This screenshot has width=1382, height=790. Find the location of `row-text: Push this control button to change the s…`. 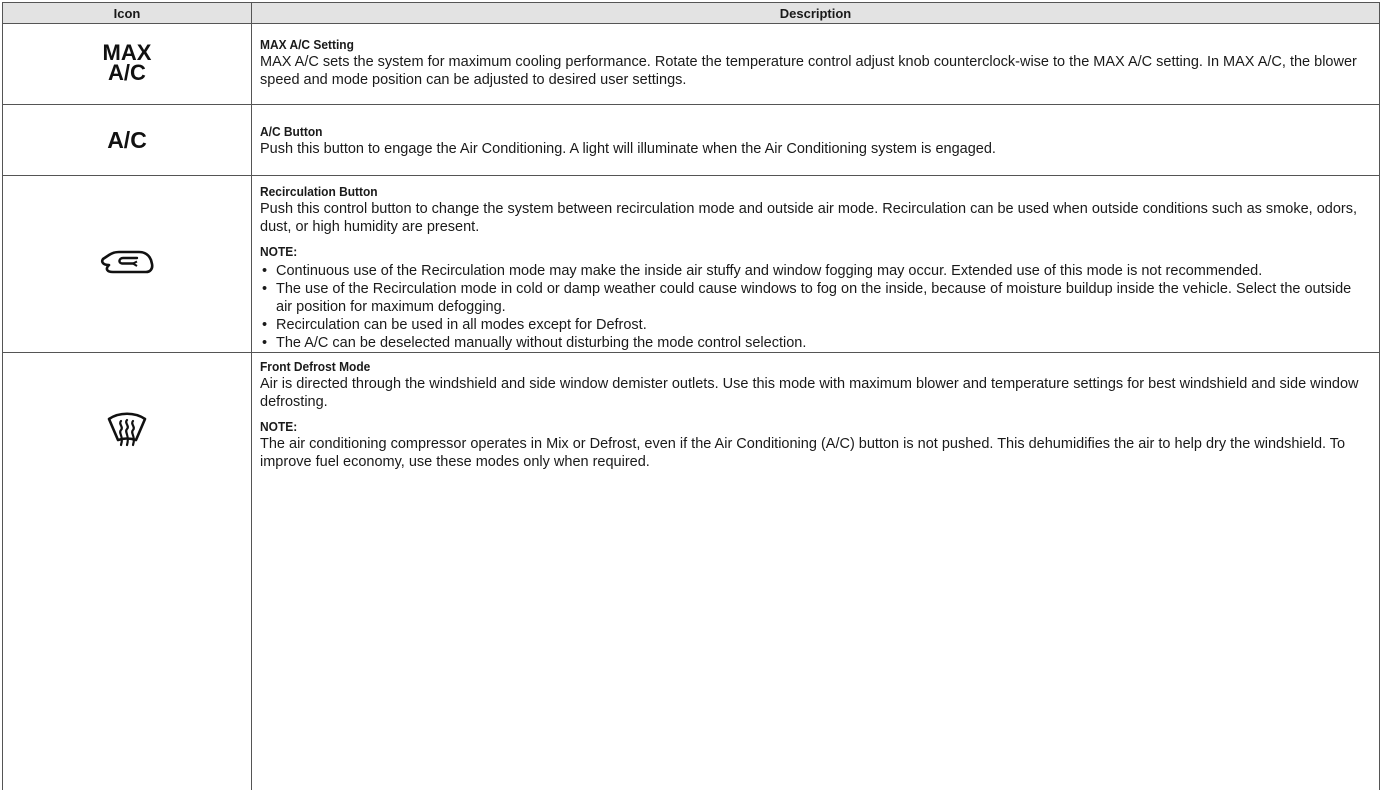

row-text: Push this control button to change the s… is located at coordinates (814, 218).